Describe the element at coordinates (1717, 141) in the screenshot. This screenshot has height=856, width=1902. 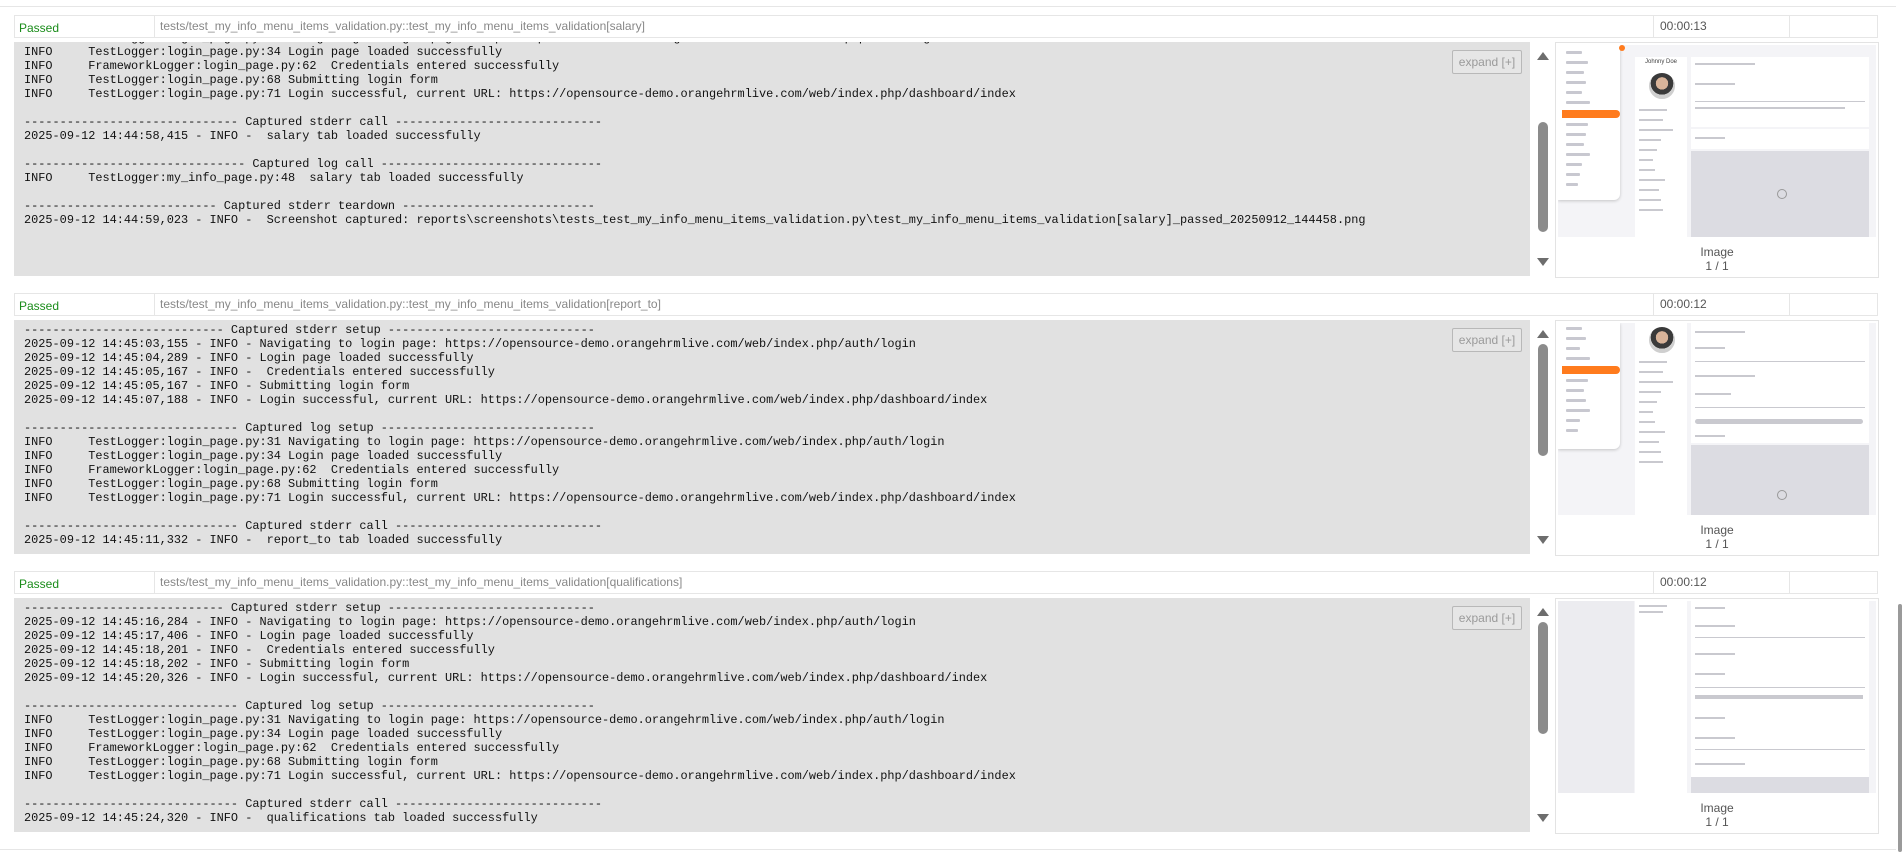
I see `screenshot-thumbnail: Johnny Doe` at that location.